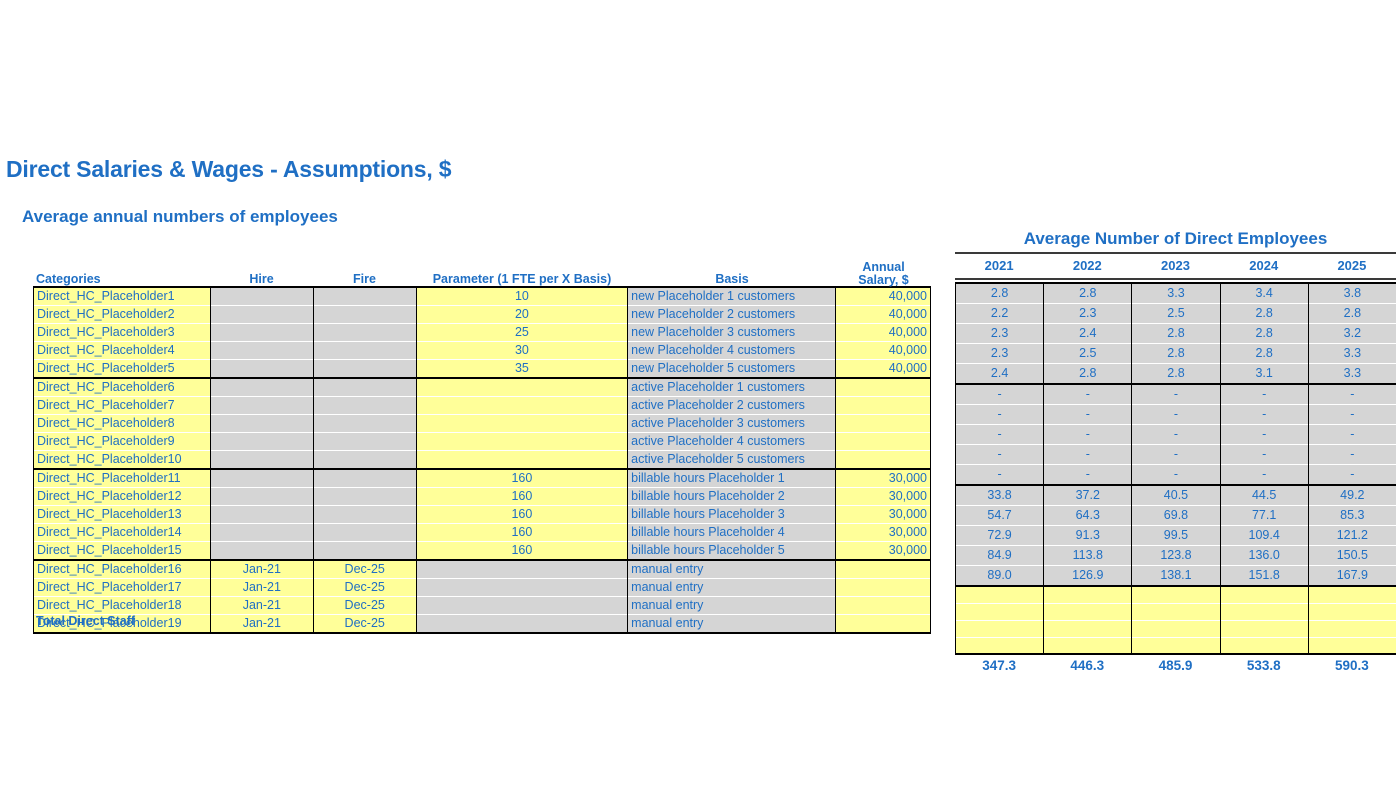 This screenshot has width=1396, height=786. Describe the element at coordinates (522, 314) in the screenshot. I see `cell-parameter: 20` at that location.